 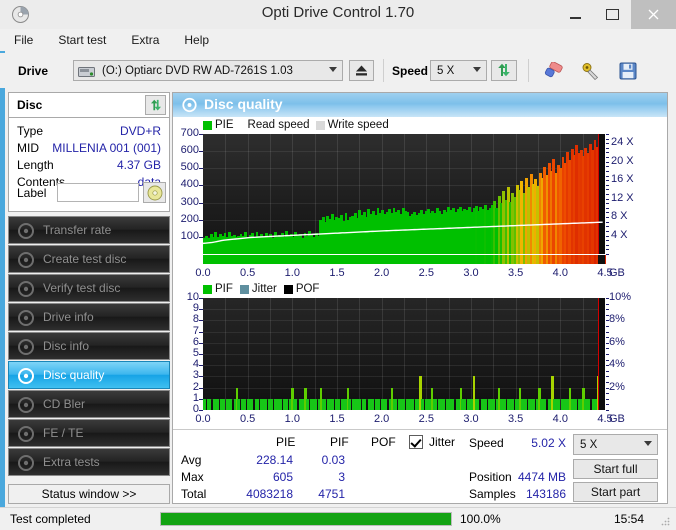 What do you see at coordinates (337, 273) in the screenshot?
I see `pie-x-tick-label: 1.5` at bounding box center [337, 273].